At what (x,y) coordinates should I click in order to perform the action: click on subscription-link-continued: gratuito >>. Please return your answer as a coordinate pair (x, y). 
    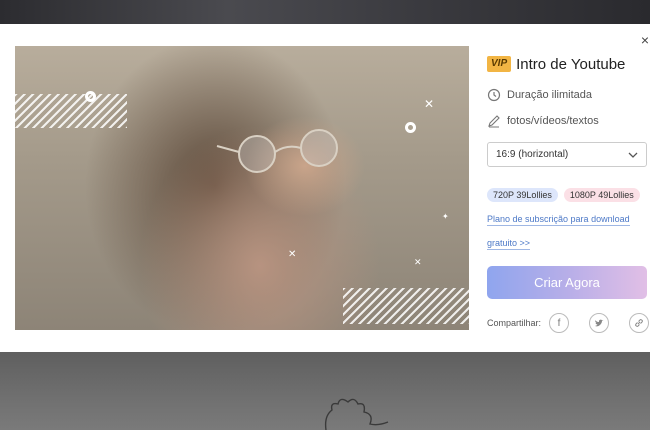
    Looking at the image, I should click on (509, 244).